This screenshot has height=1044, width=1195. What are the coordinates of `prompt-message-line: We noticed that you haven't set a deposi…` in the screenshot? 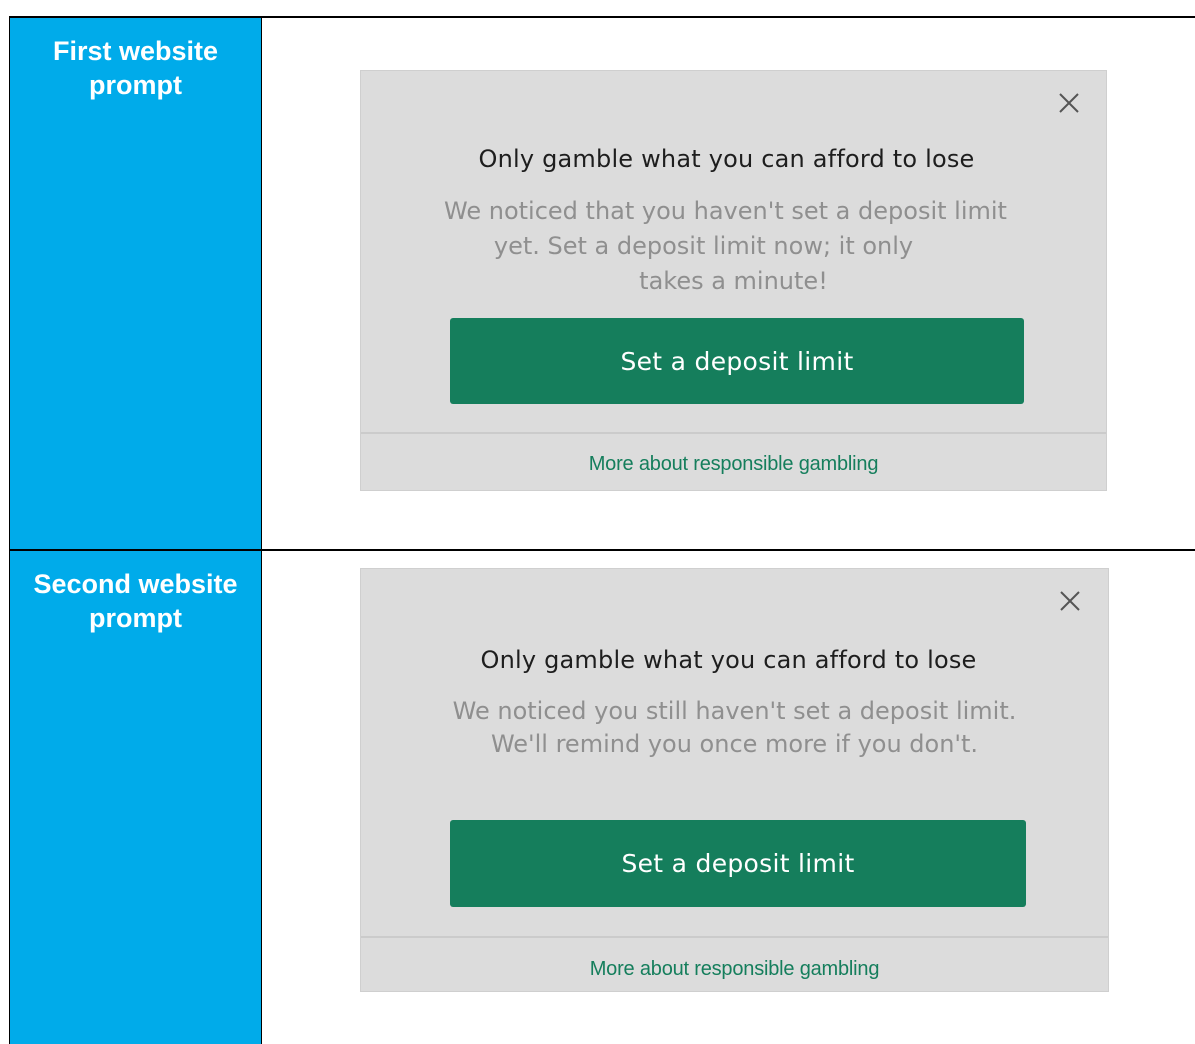 It's located at (725, 211).